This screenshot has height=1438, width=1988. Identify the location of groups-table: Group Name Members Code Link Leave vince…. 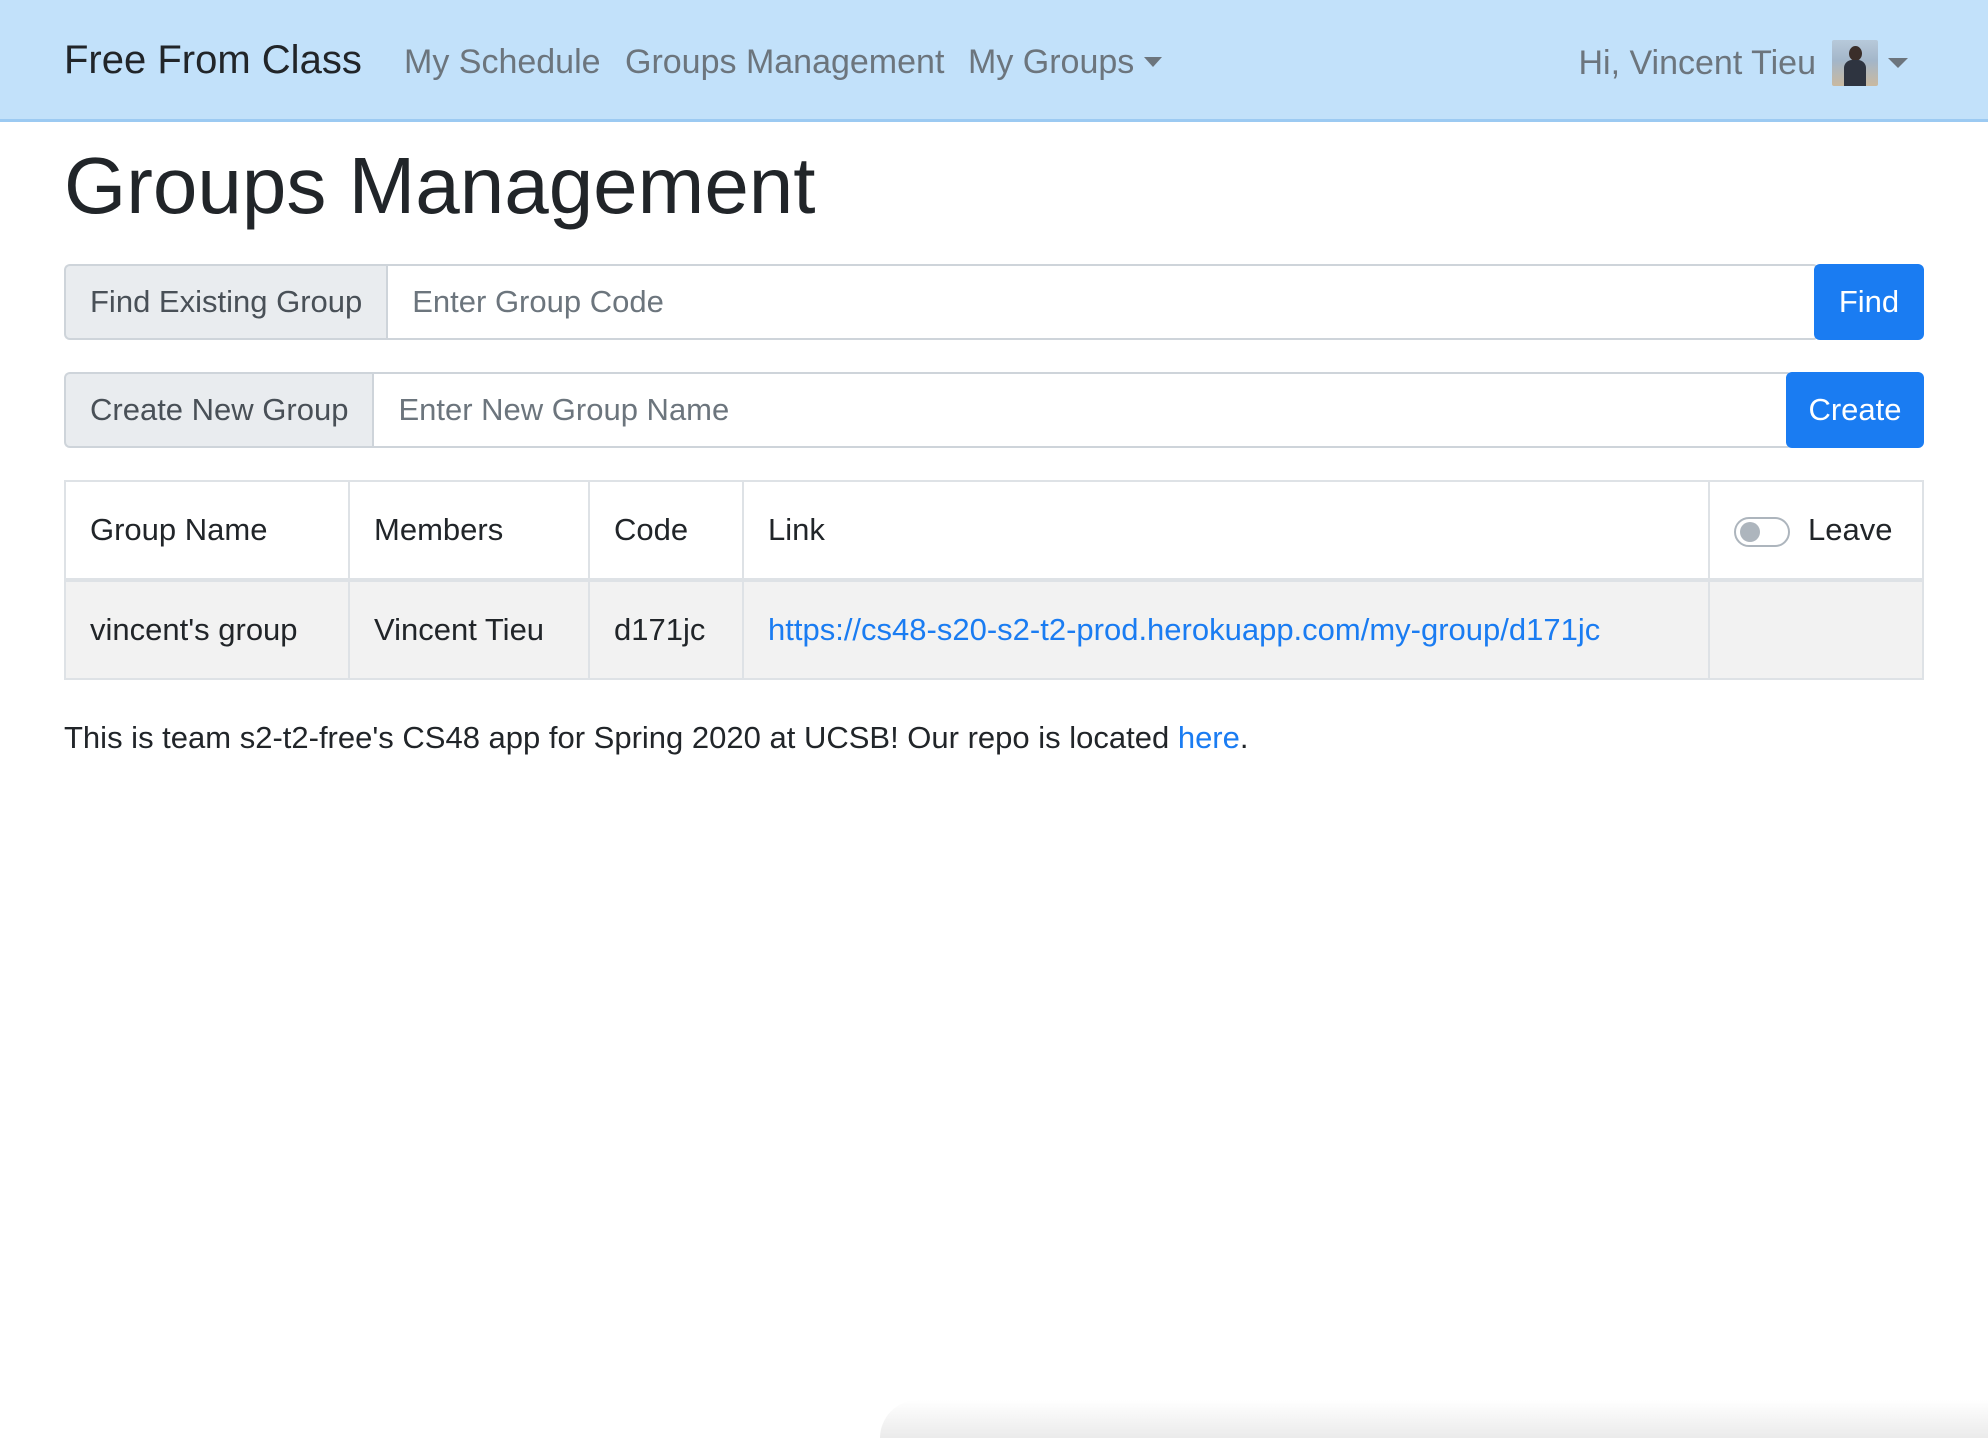
(994, 580).